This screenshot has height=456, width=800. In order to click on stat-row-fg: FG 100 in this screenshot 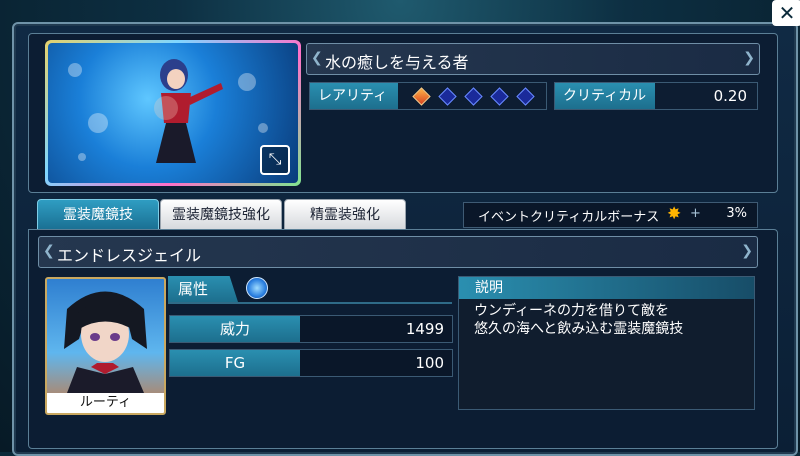, I will do `click(311, 363)`.